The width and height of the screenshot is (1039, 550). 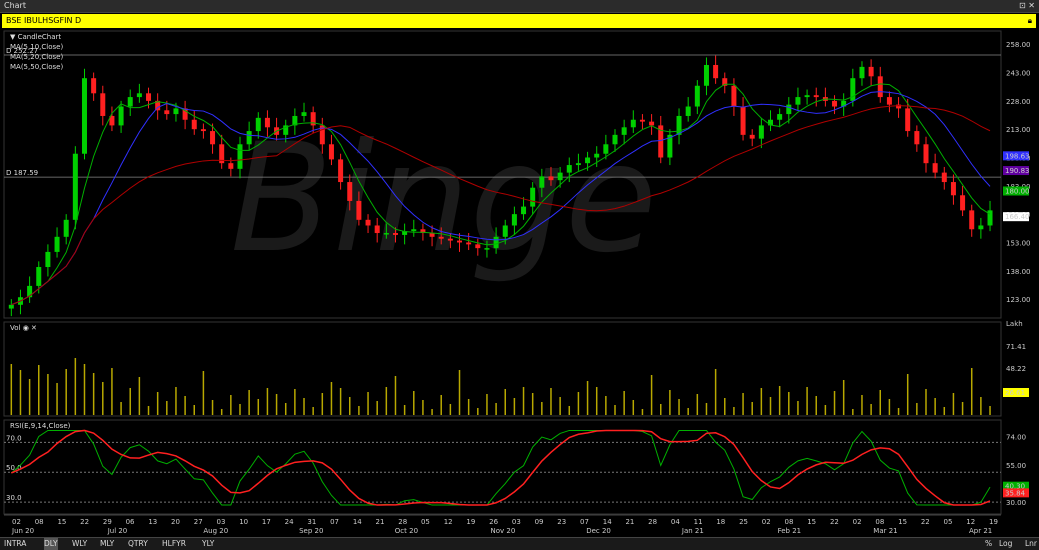 What do you see at coordinates (22, 173) in the screenshot?
I see `hline-label: D 187.59` at bounding box center [22, 173].